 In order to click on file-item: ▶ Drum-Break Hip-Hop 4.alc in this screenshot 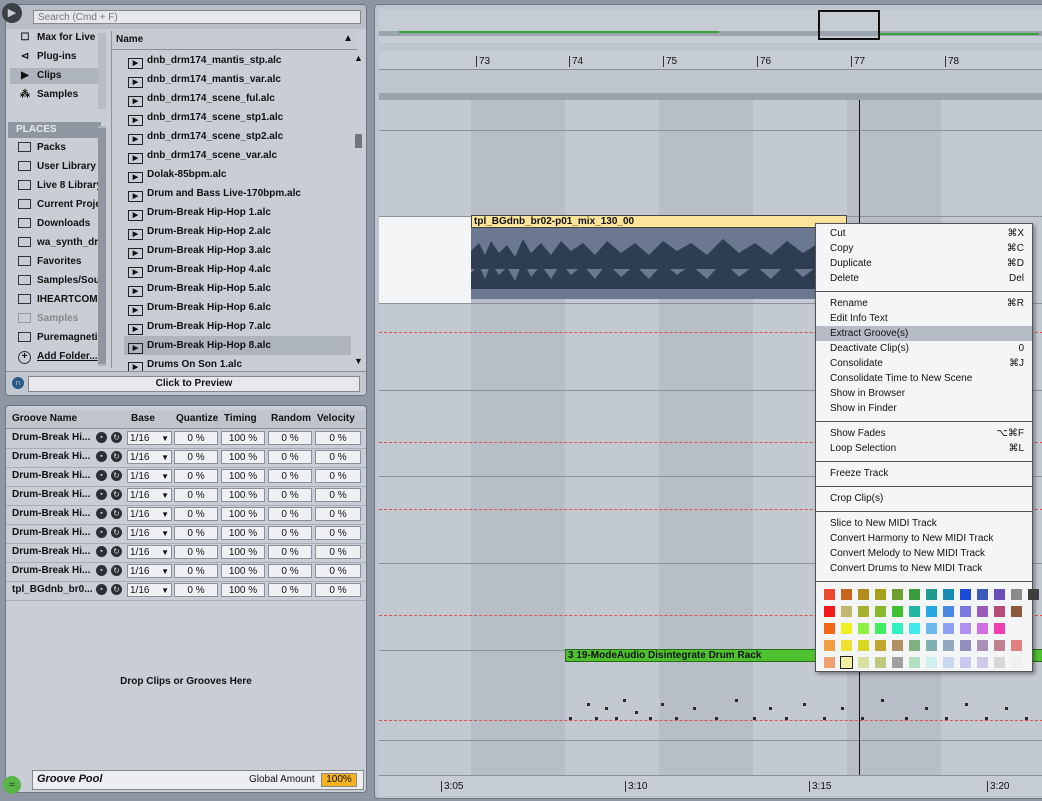, I will do `click(199, 269)`.